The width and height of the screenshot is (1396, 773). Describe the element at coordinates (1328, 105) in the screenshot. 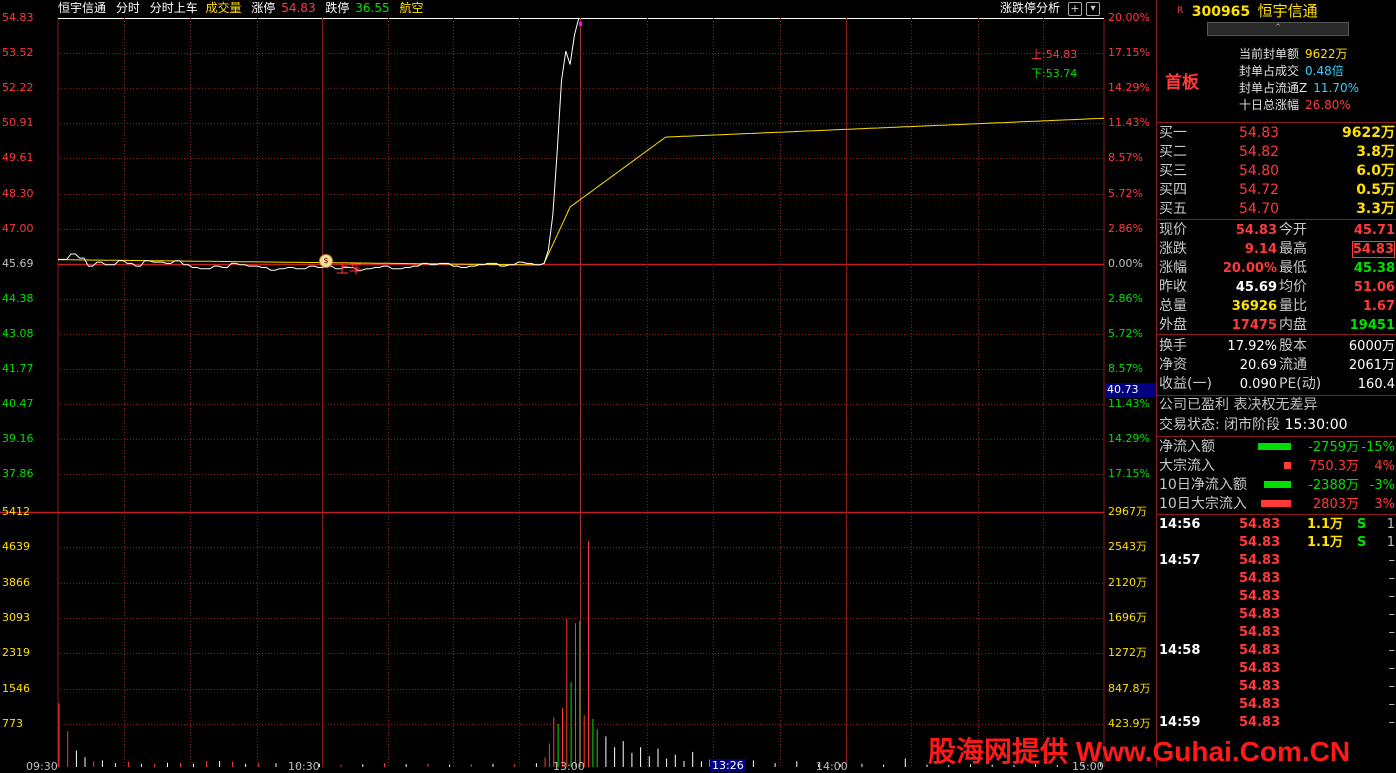

I see `seal-value: 26.80%` at that location.